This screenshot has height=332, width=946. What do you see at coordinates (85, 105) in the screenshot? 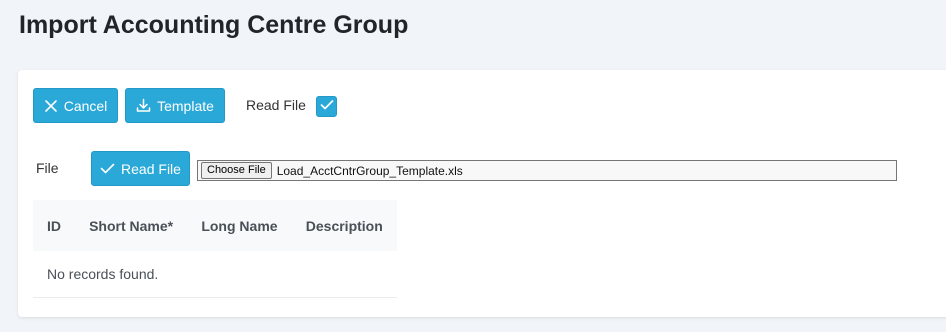
I see `cancel-button-label: Cancel` at bounding box center [85, 105].